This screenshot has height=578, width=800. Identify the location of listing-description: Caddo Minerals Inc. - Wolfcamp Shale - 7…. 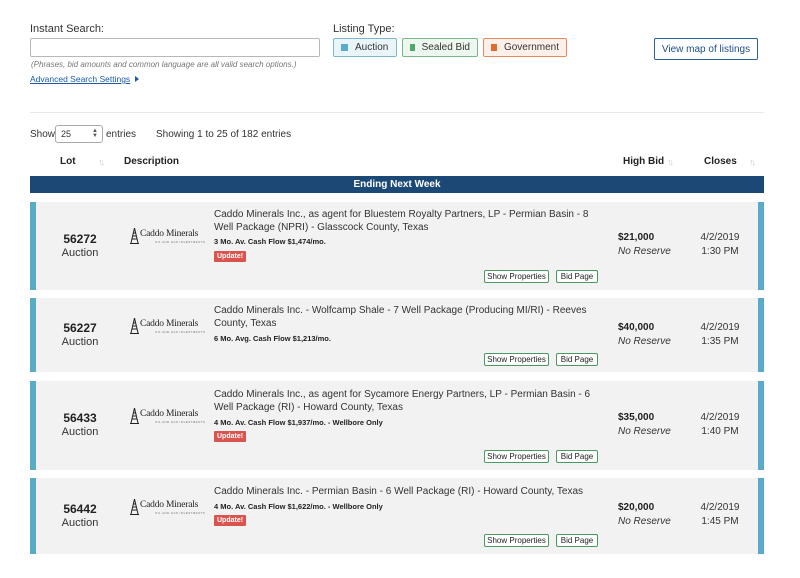
(400, 317).